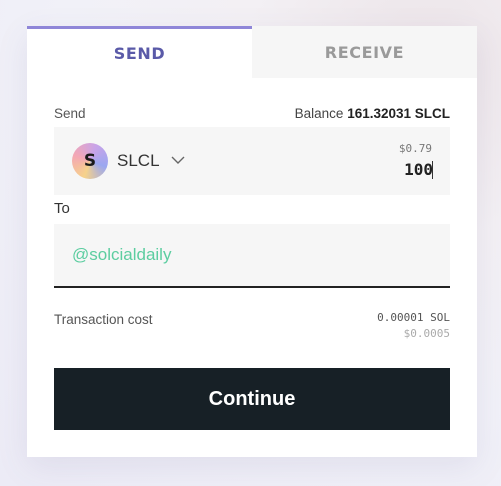 The image size is (501, 486). Describe the element at coordinates (364, 52) in the screenshot. I see `tab-receive: RECEIVE` at that location.